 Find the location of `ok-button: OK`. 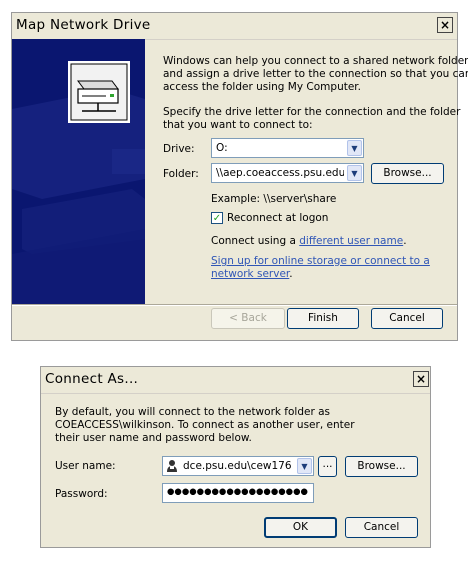

ok-button: OK is located at coordinates (300, 527).